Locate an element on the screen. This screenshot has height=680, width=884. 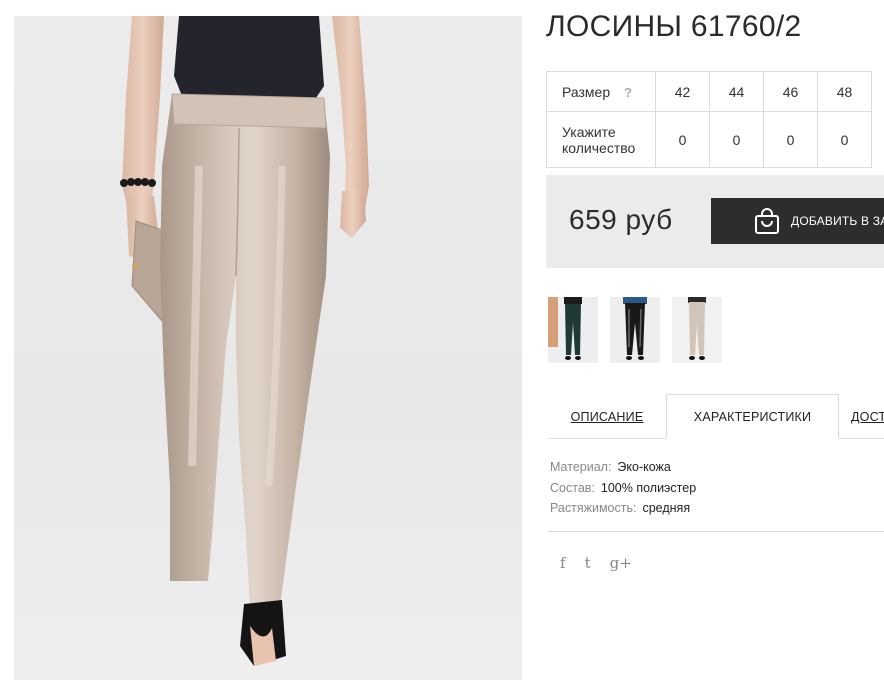
spec-row: Состав: 100% полиэстер is located at coordinates (623, 488).